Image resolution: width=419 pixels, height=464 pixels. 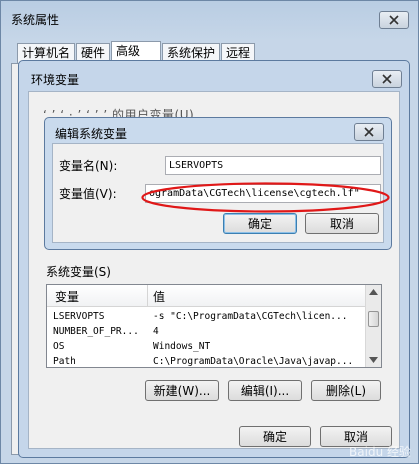 What do you see at coordinates (59, 346) in the screenshot?
I see `row-name: OS` at bounding box center [59, 346].